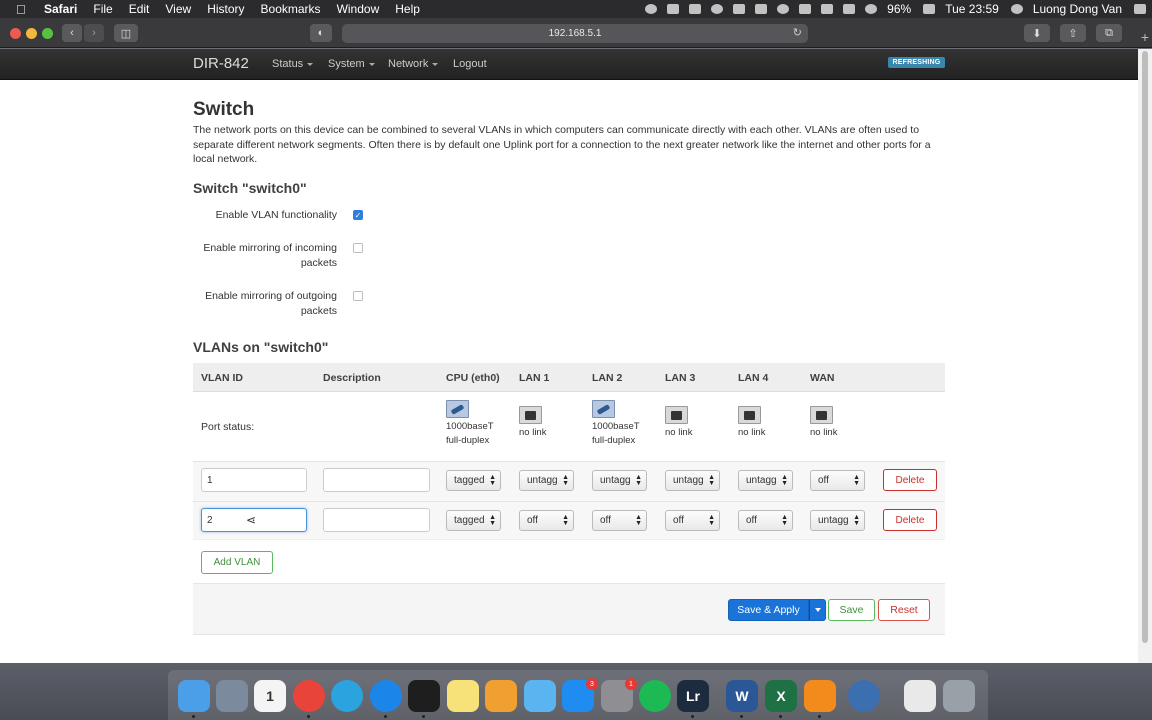 Image resolution: width=1152 pixels, height=720 pixels. Describe the element at coordinates (102, 9) in the screenshot. I see `menu-file: File` at that location.